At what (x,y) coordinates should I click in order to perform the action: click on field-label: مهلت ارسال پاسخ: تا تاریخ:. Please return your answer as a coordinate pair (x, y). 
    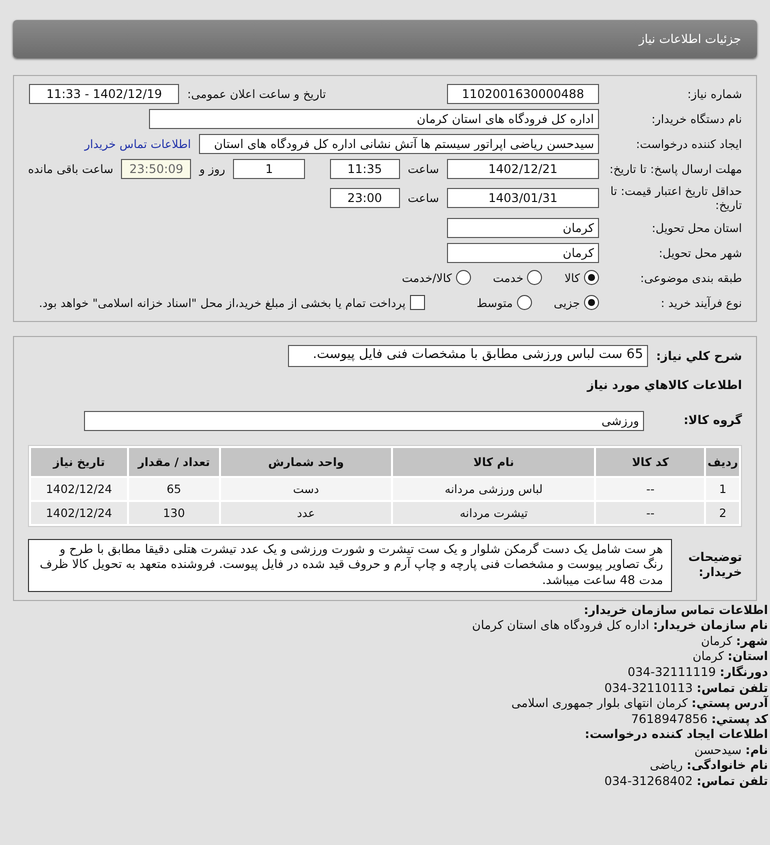
    Looking at the image, I should click on (675, 169).